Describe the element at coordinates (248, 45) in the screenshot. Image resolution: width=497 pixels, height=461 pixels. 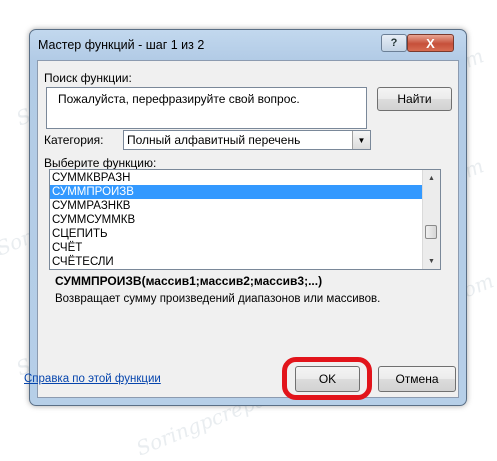
I see `title-bar: Мастер функций - шаг 1 из 2 ? X` at that location.